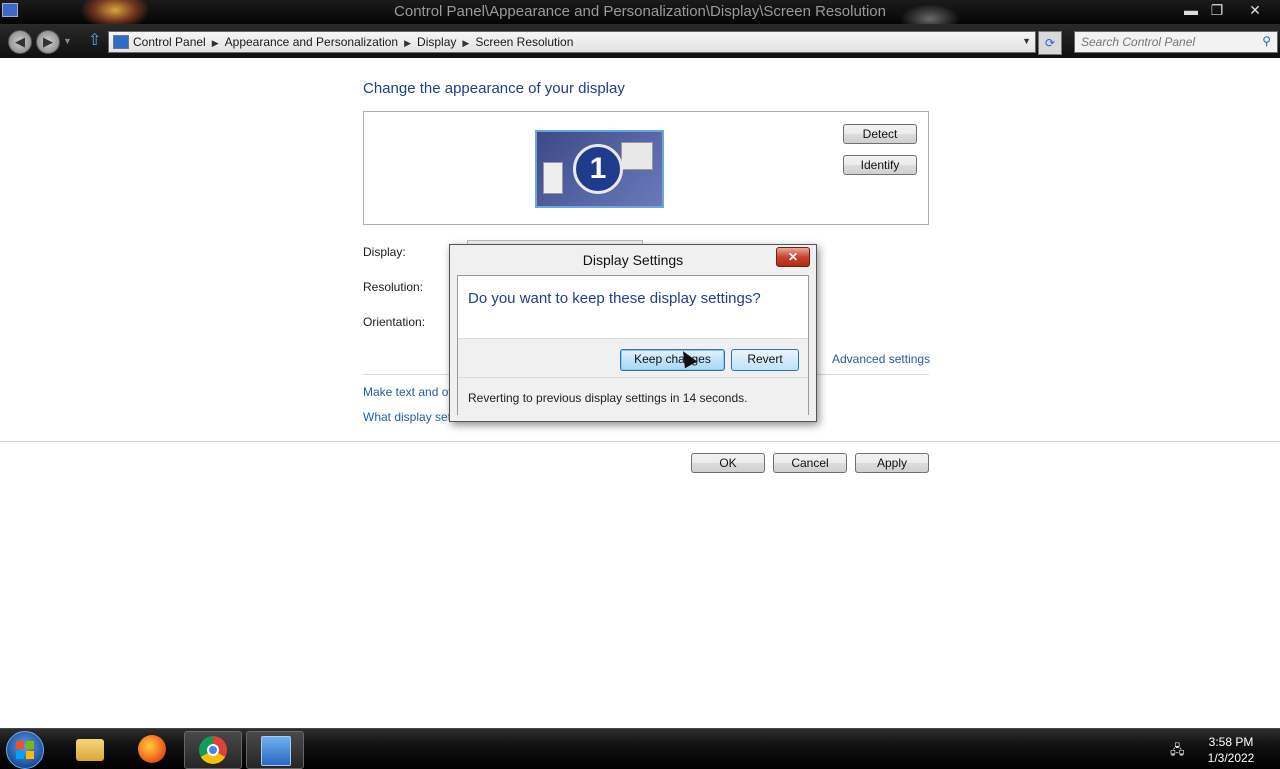  I want to click on revert-label: Revert, so click(765, 359).